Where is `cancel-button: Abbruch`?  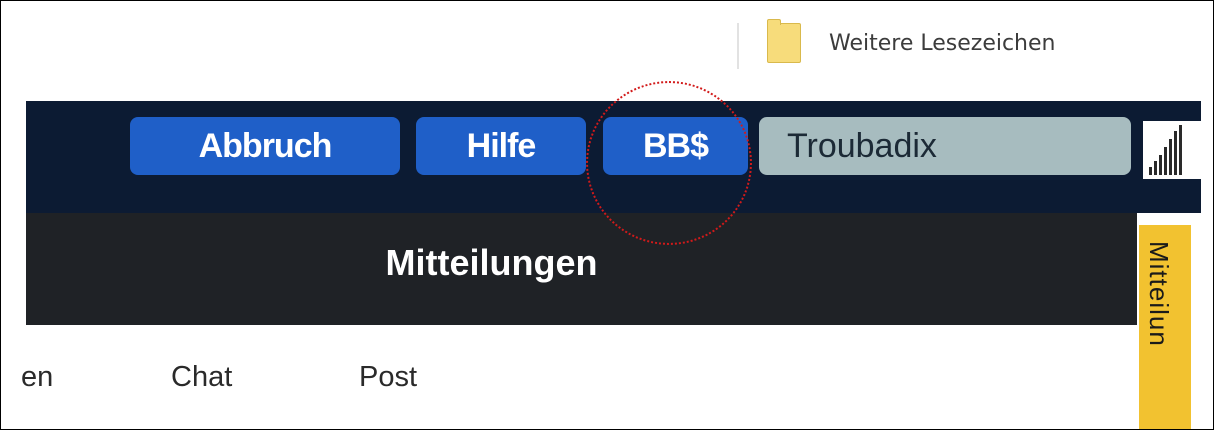
cancel-button: Abbruch is located at coordinates (265, 146).